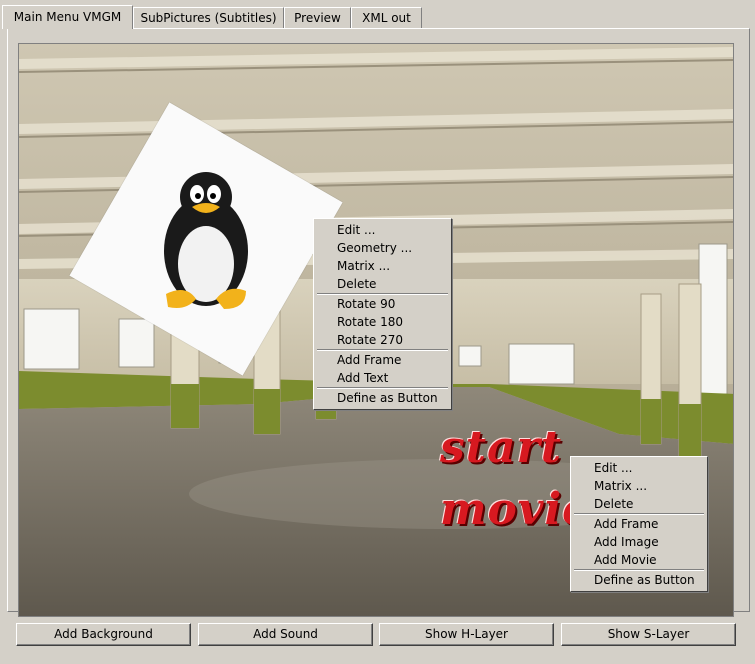 This screenshot has width=755, height=664. Describe the element at coordinates (382, 378) in the screenshot. I see `menu-item-add-text: Add Text` at that location.